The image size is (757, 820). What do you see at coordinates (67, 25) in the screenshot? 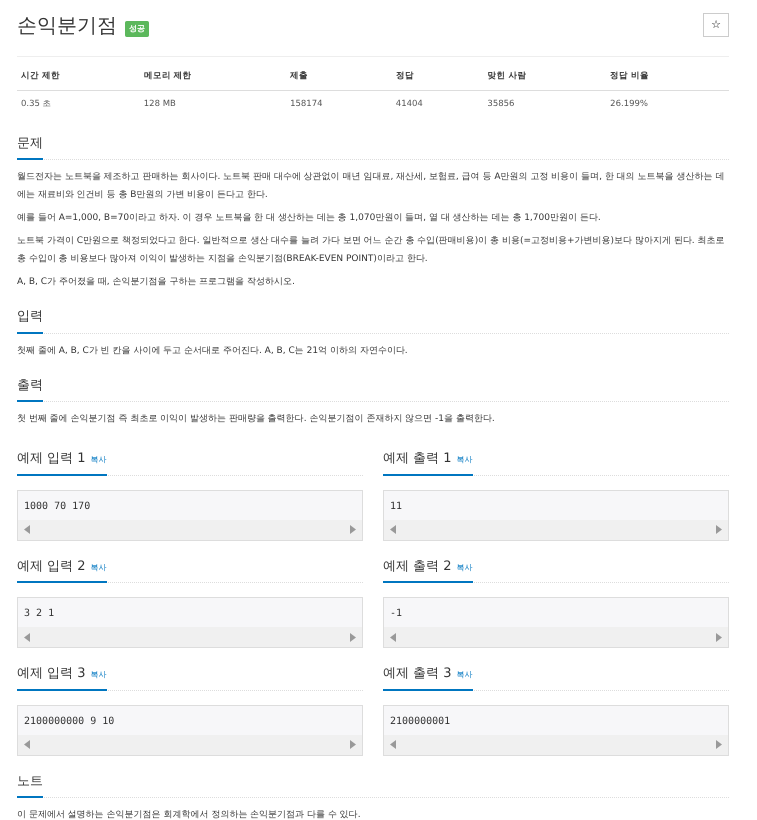
I see `problem-title: 손익분기점` at bounding box center [67, 25].